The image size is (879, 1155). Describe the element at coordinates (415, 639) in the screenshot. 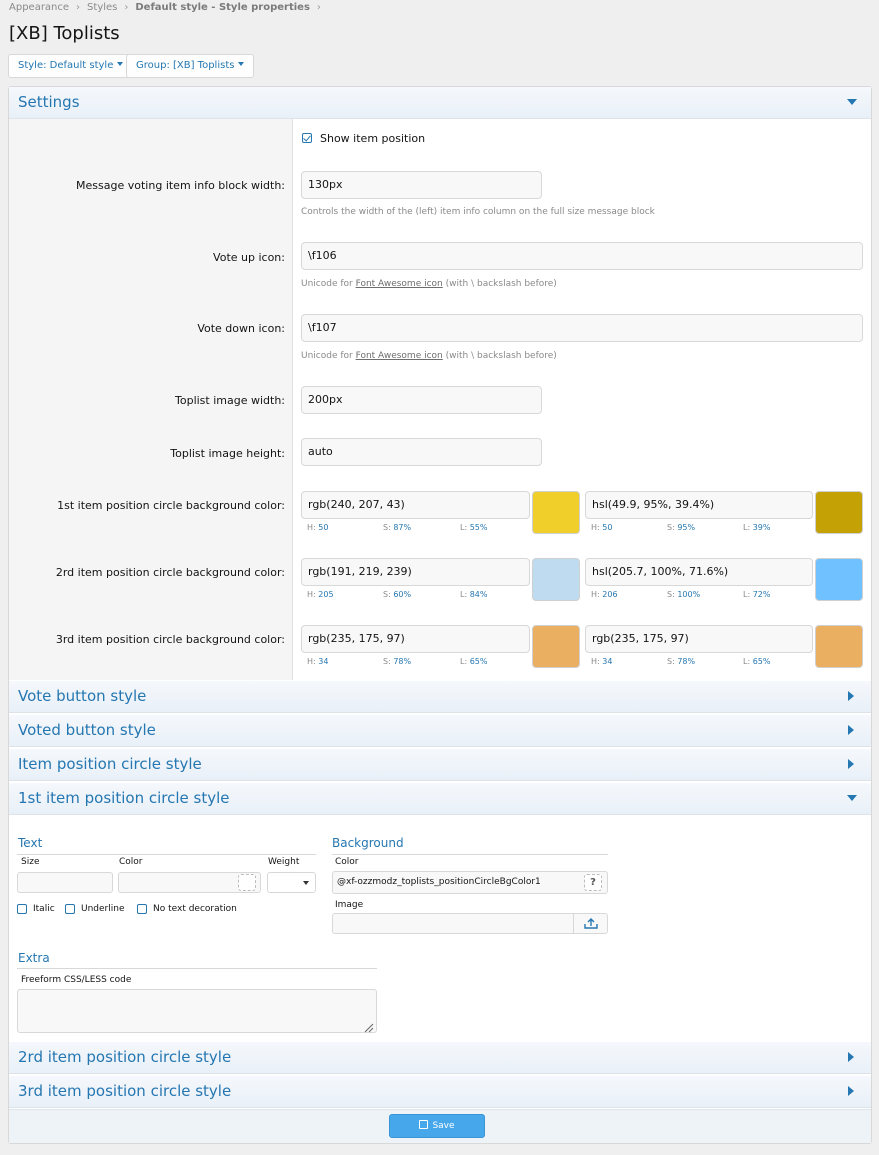

I see `color3-input: rgb(235, 175, 97)` at that location.